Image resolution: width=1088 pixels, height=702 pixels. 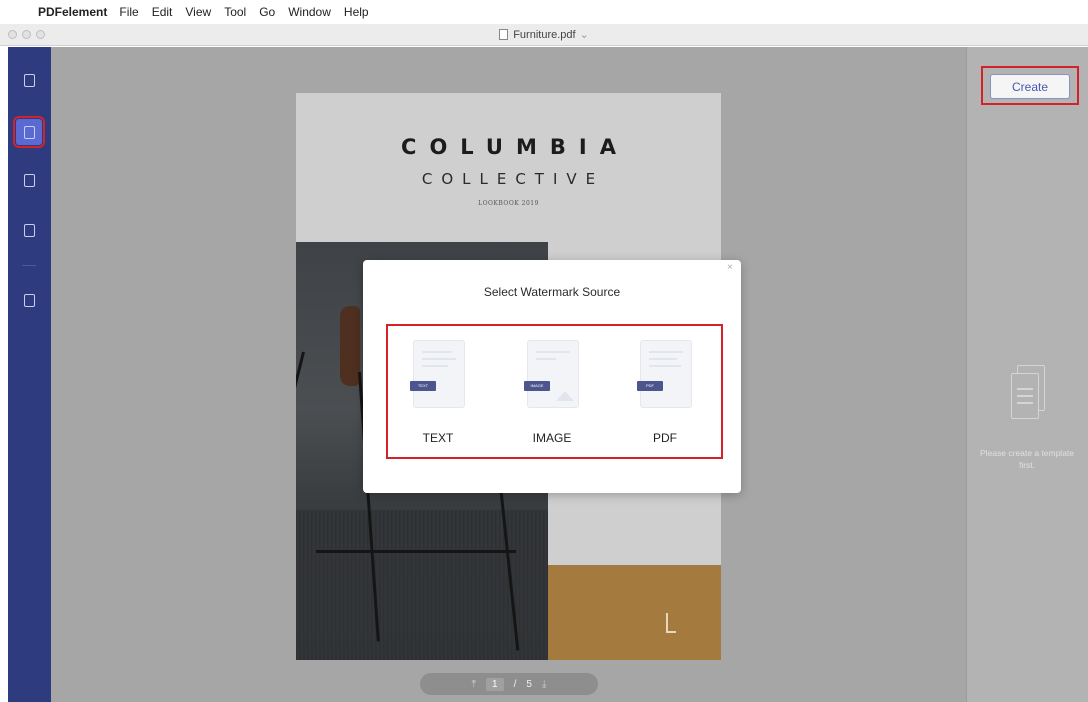 What do you see at coordinates (671, 623) in the screenshot?
I see `chair-logo-icon` at bounding box center [671, 623].